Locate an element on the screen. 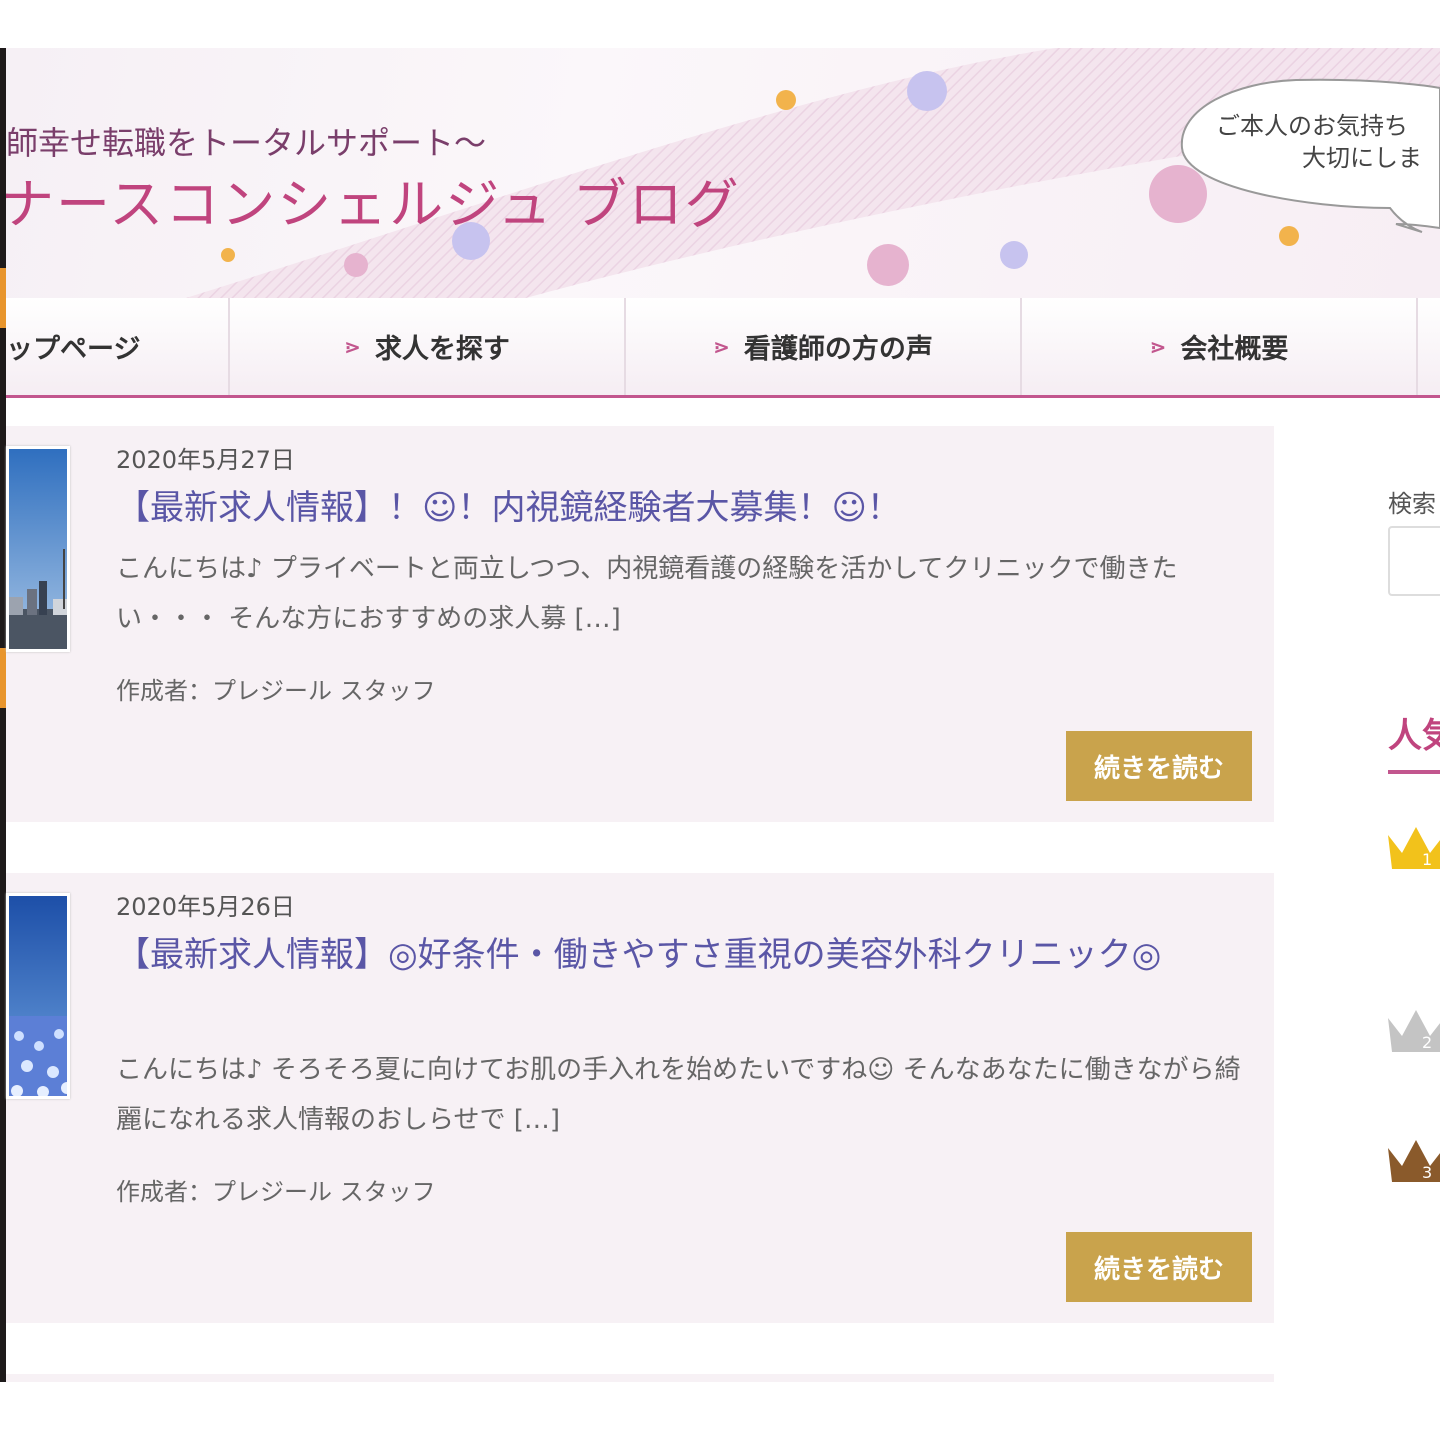 The height and width of the screenshot is (1440, 1440). popular-title-underline is located at coordinates (1414, 772).